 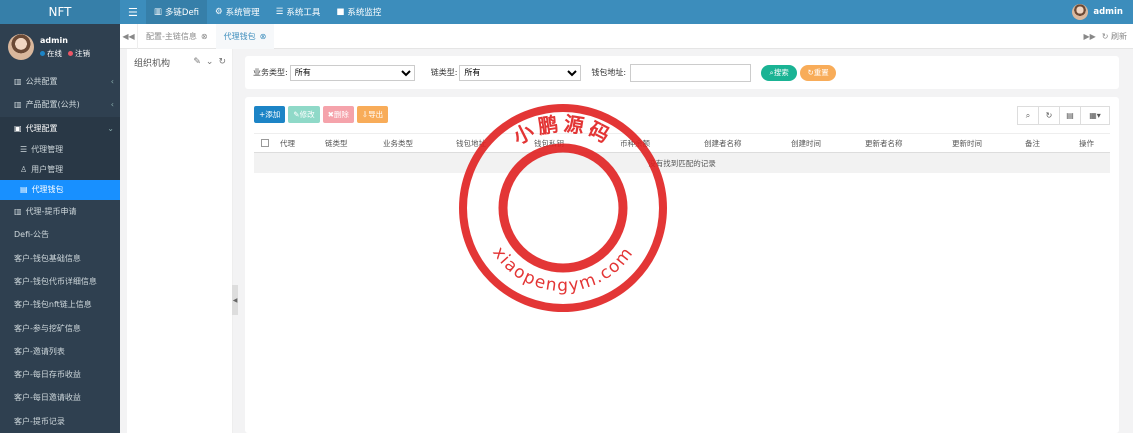 What do you see at coordinates (398, 143) in the screenshot?
I see `col-biz-type: 业务类型` at bounding box center [398, 143].